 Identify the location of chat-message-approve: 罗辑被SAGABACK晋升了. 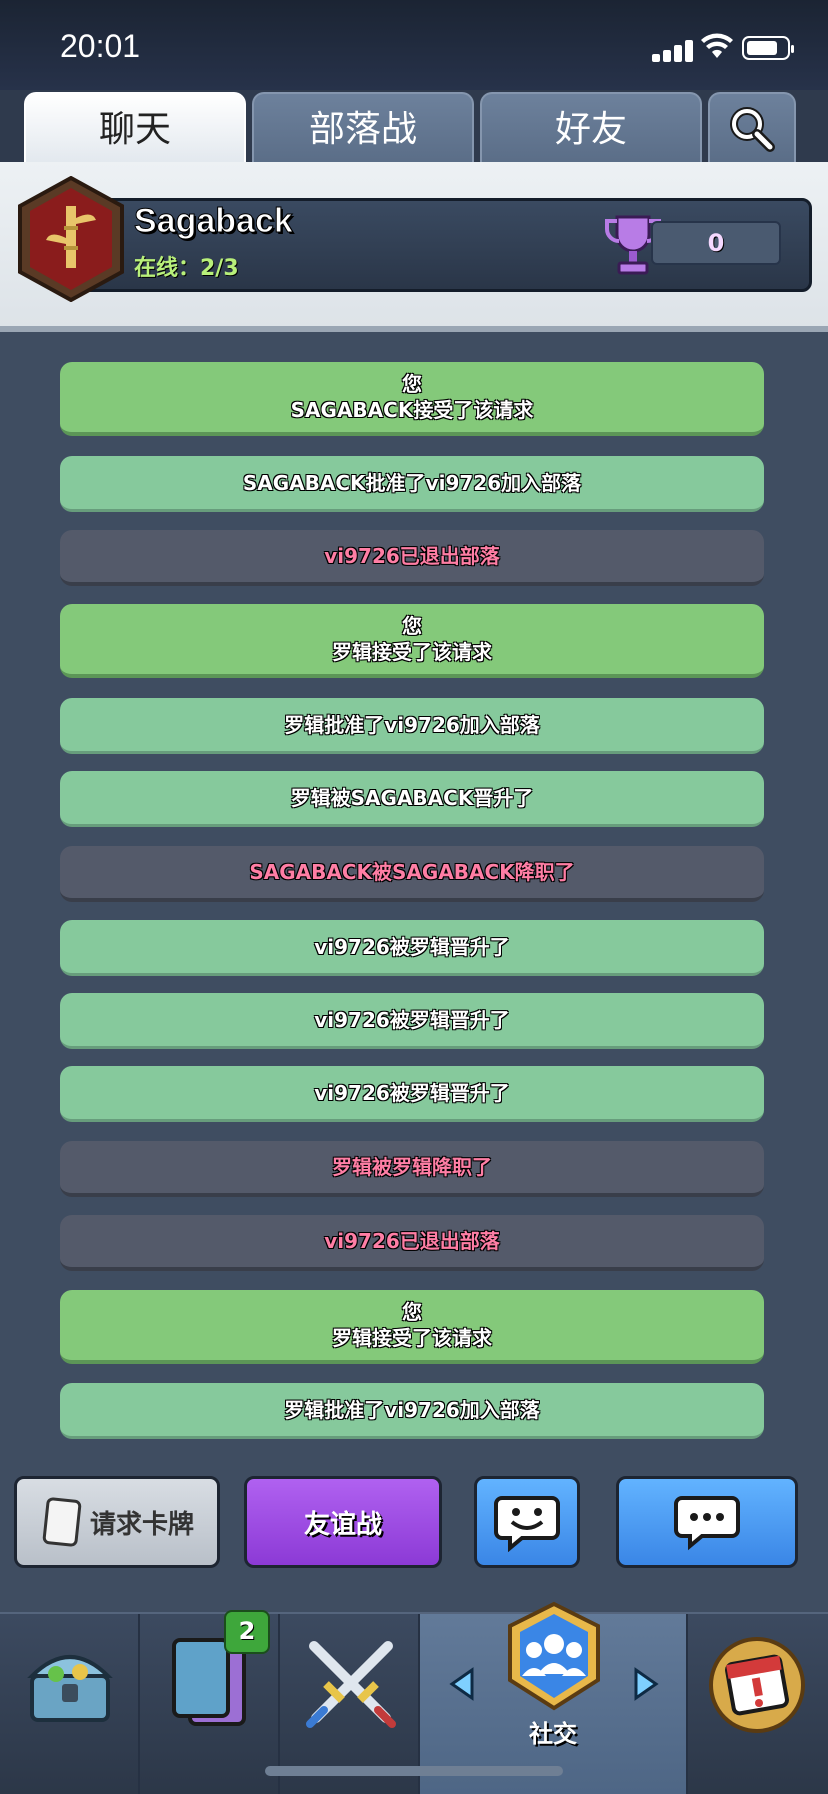
(412, 799).